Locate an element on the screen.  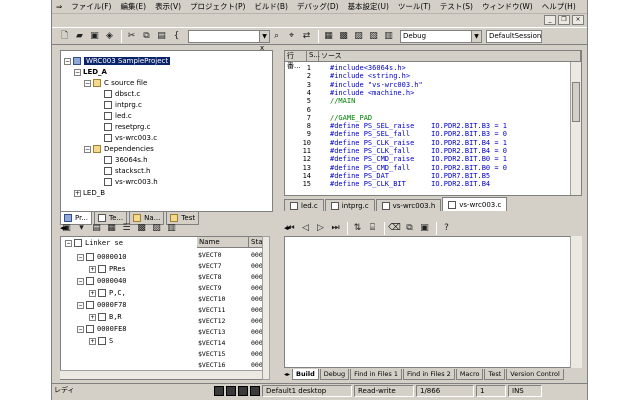
paste-icon: ▤ is located at coordinates (161, 36).